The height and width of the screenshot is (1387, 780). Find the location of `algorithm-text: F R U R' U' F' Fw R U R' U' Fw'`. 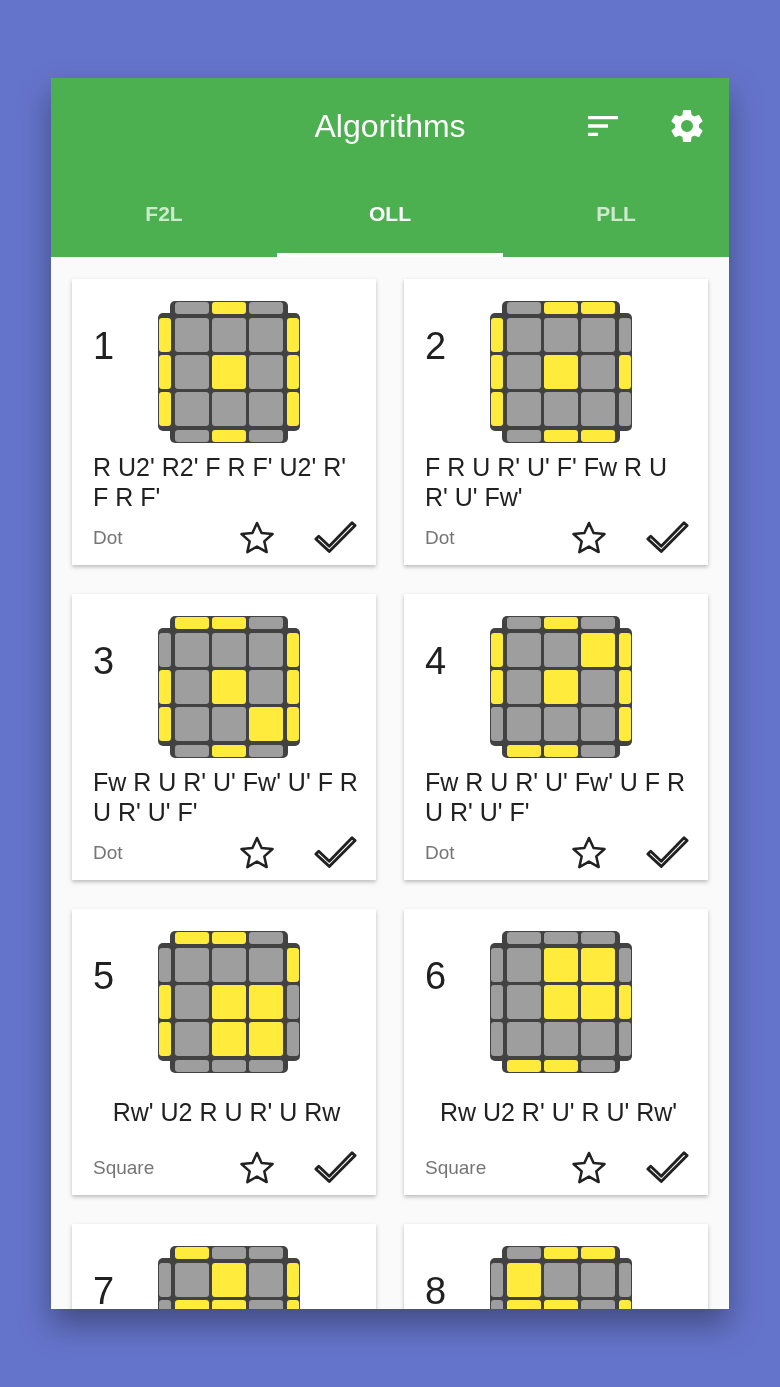

algorithm-text: F R U R' U' F' Fw R U R' U' Fw' is located at coordinates (547, 482).